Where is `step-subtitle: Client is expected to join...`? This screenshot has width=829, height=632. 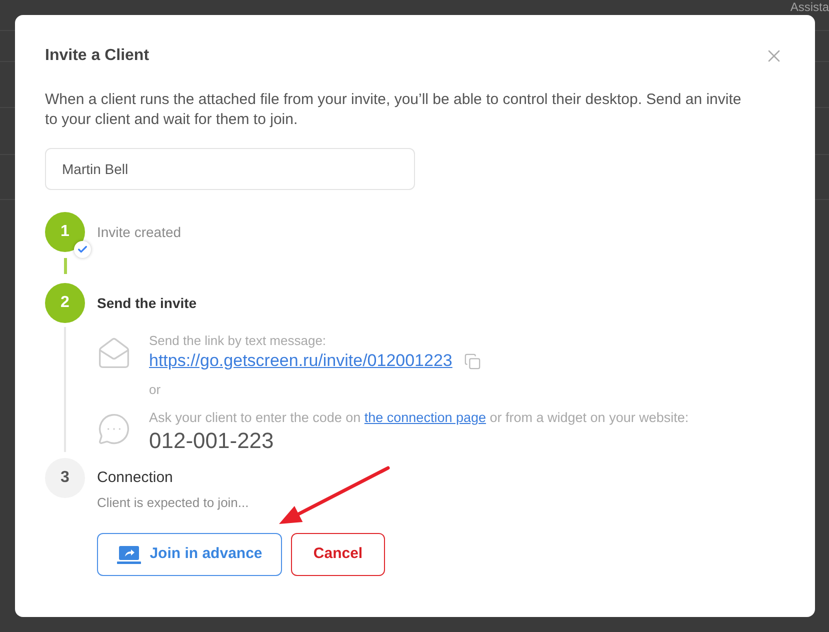
step-subtitle: Client is expected to join... is located at coordinates (173, 503).